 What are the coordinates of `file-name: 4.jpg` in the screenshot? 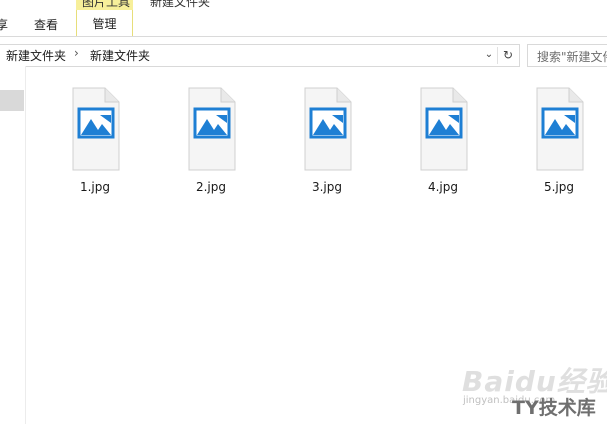 It's located at (443, 187).